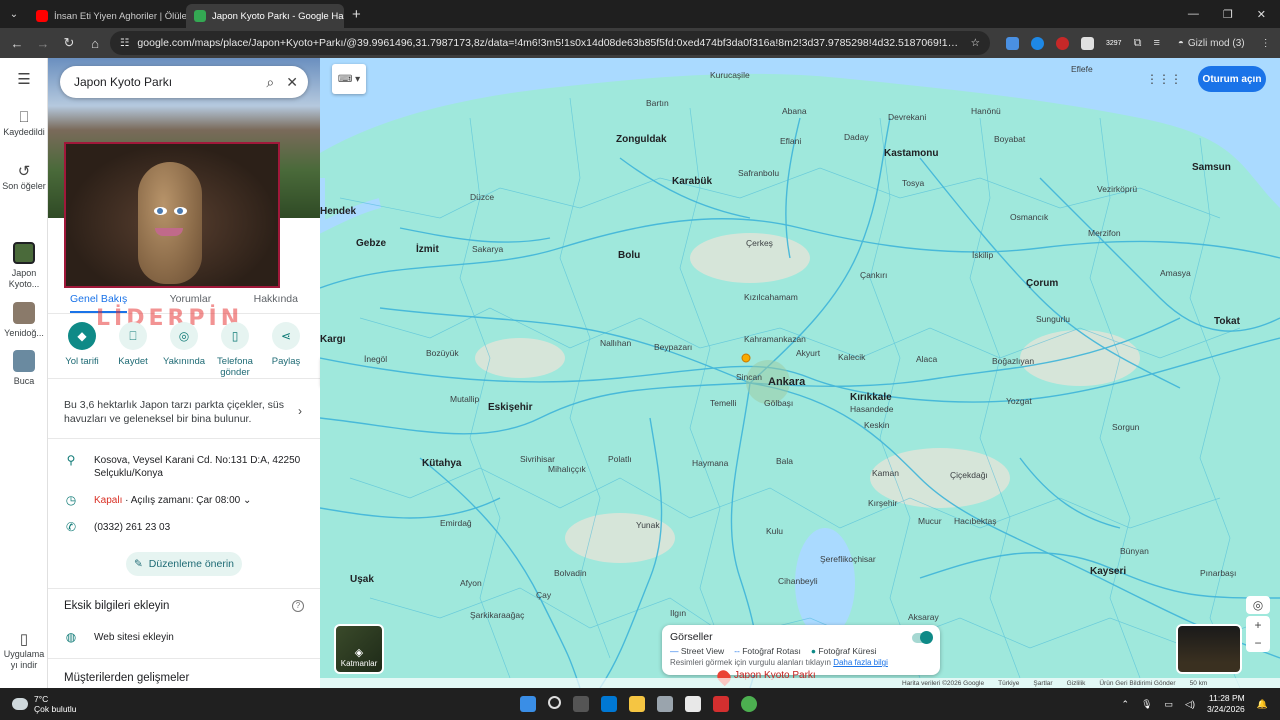 This screenshot has height=720, width=1280. I want to click on microphone-icon: 🎙, so click(1146, 704).